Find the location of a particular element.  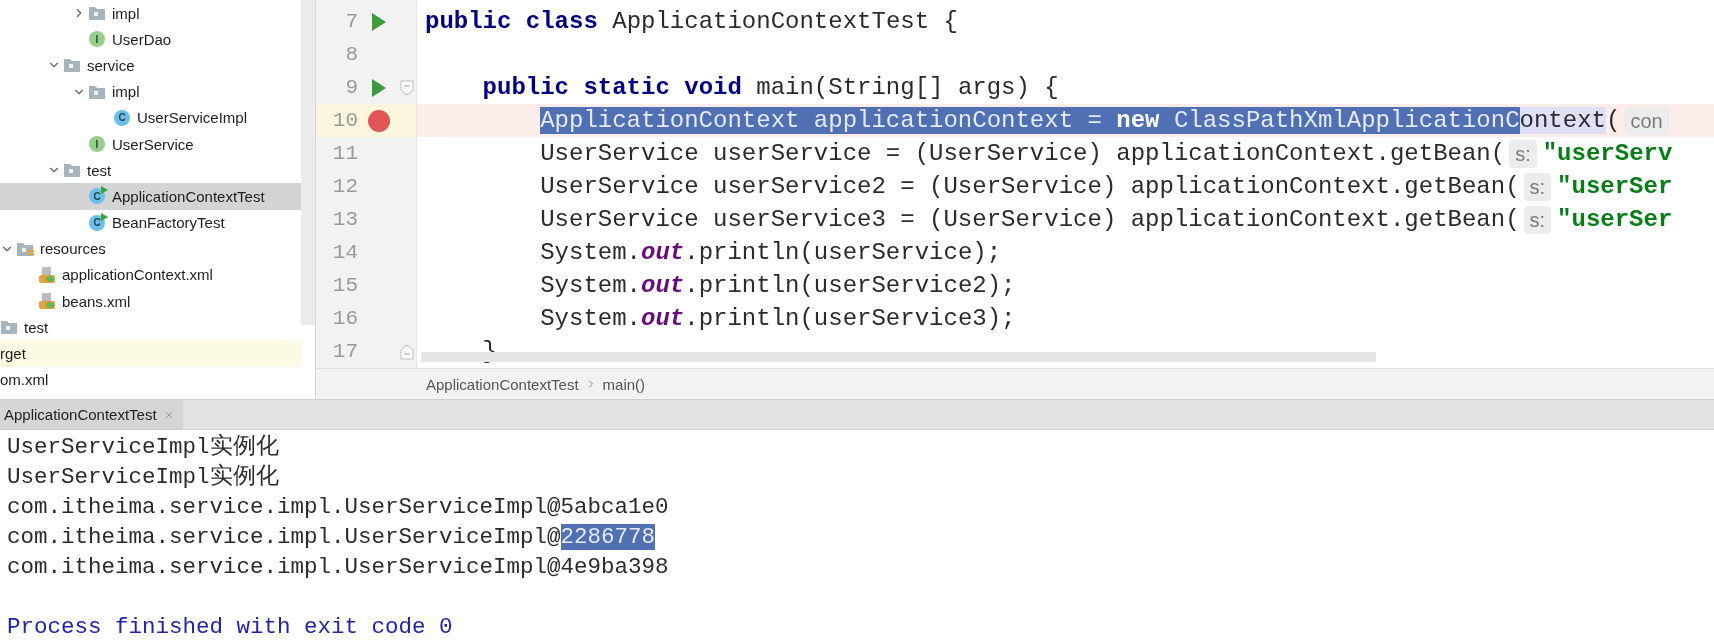

tree-item: om.xml is located at coordinates (150, 379).